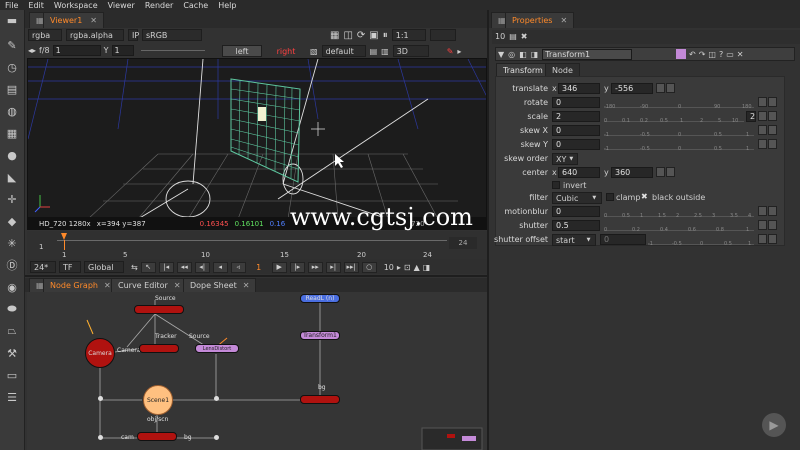 Image resolution: width=800 pixels, height=450 pixels. I want to click on gain-field: 1, so click(76, 50).